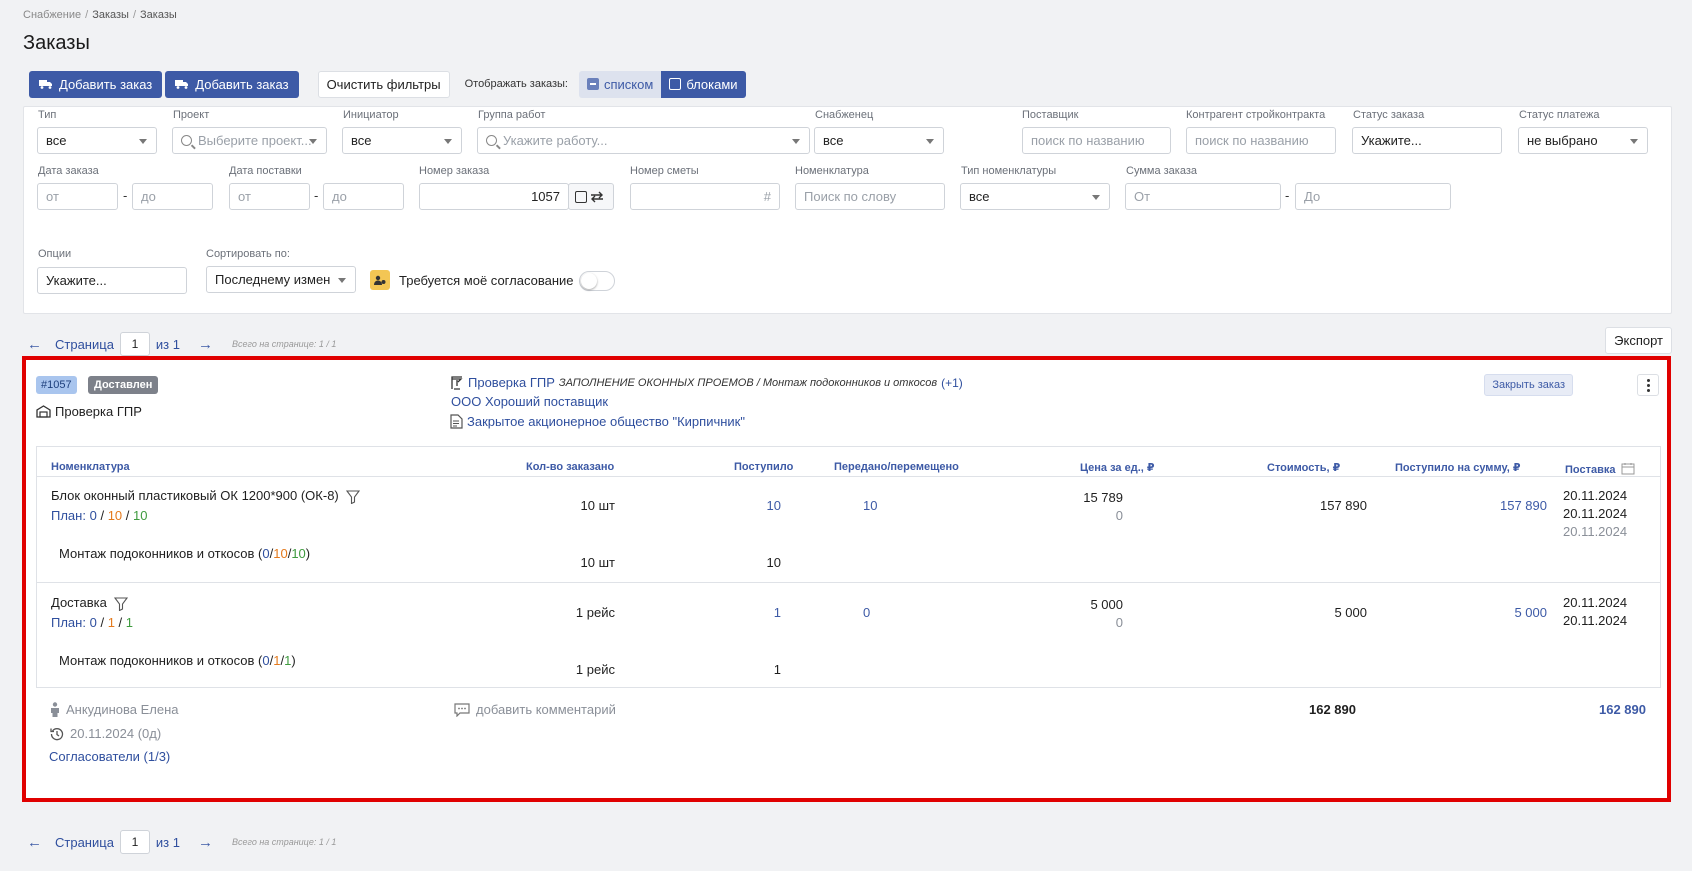 The image size is (1692, 871). What do you see at coordinates (68, 515) in the screenshot?
I see `plan-label: План:` at bounding box center [68, 515].